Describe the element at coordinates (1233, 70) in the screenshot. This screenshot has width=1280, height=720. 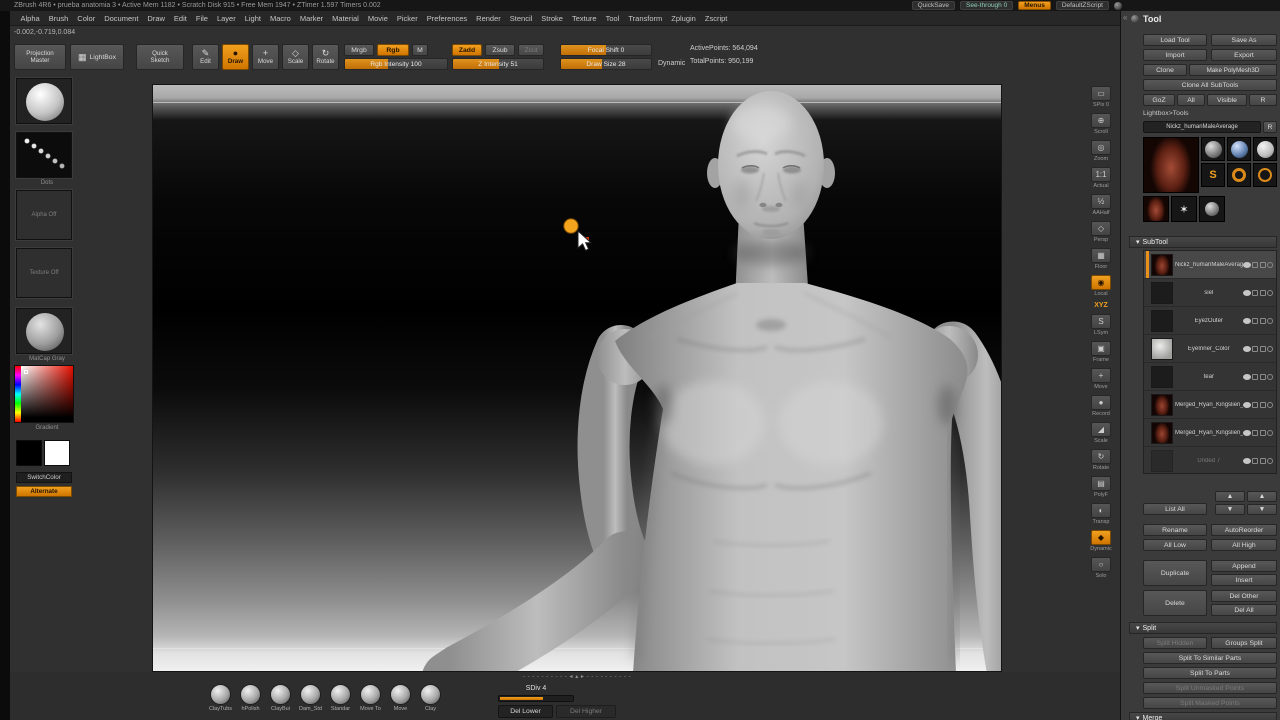
I see `make-polymesh3d-button: Make PolyMesh3D` at that location.